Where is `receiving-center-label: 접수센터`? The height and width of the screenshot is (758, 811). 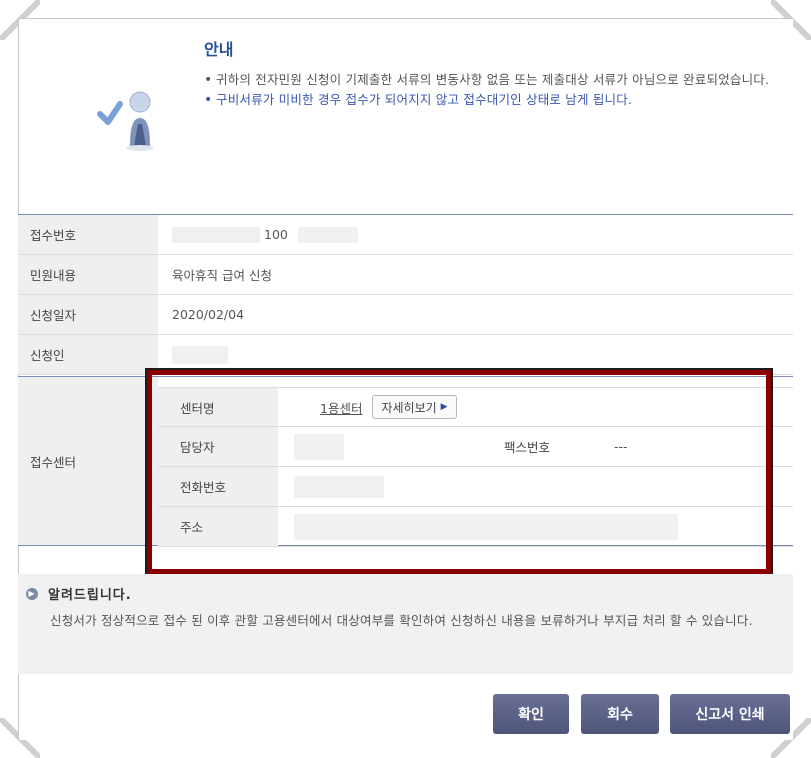 receiving-center-label: 접수센터 is located at coordinates (88, 461).